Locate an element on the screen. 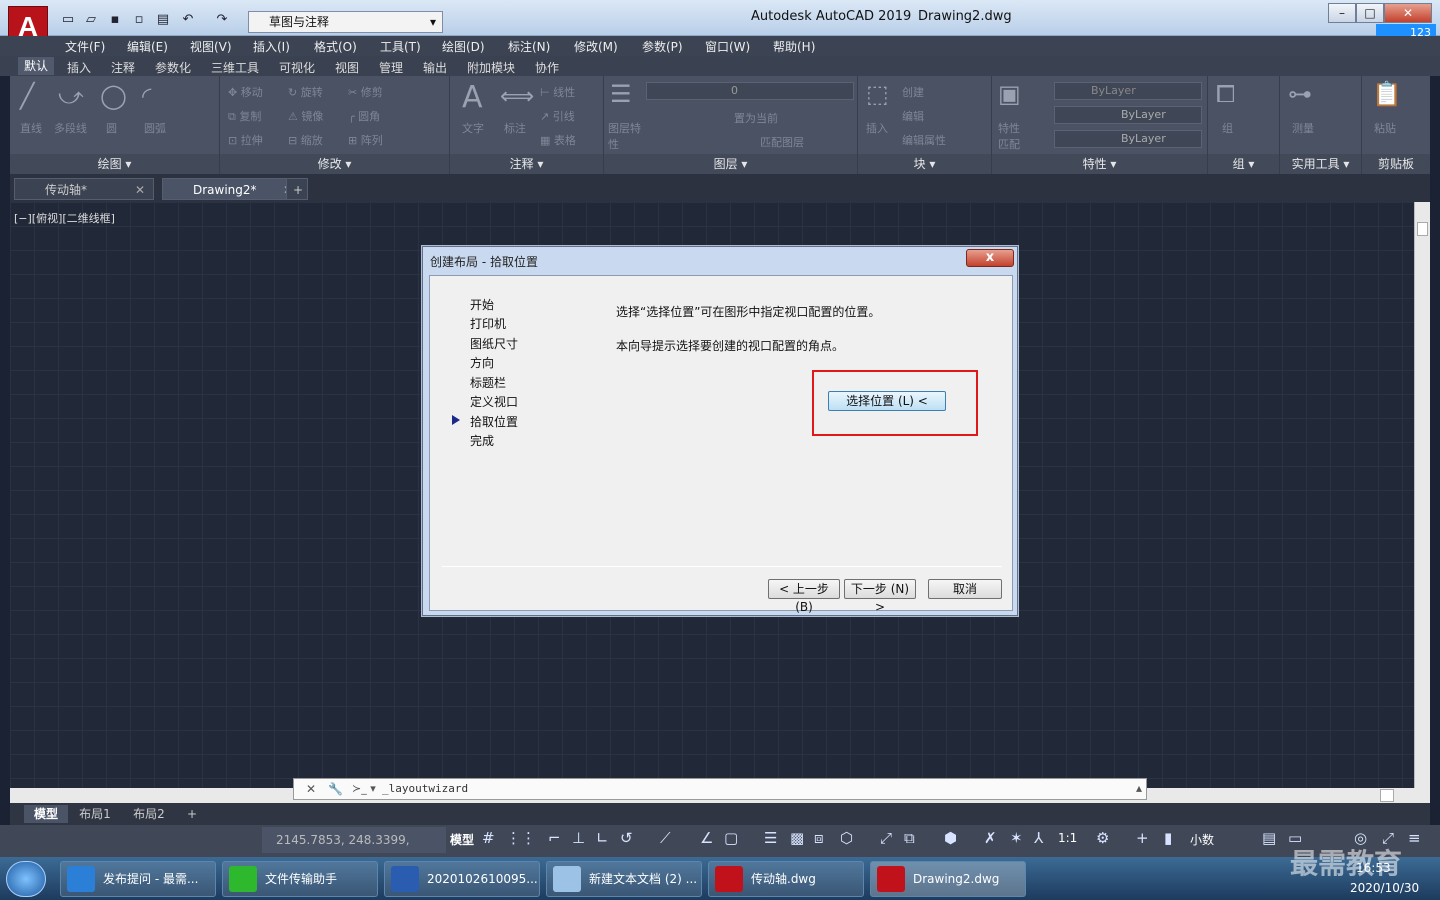 The width and height of the screenshot is (1440, 900). groups-panel-title: 组 ▾ is located at coordinates (1243, 164).